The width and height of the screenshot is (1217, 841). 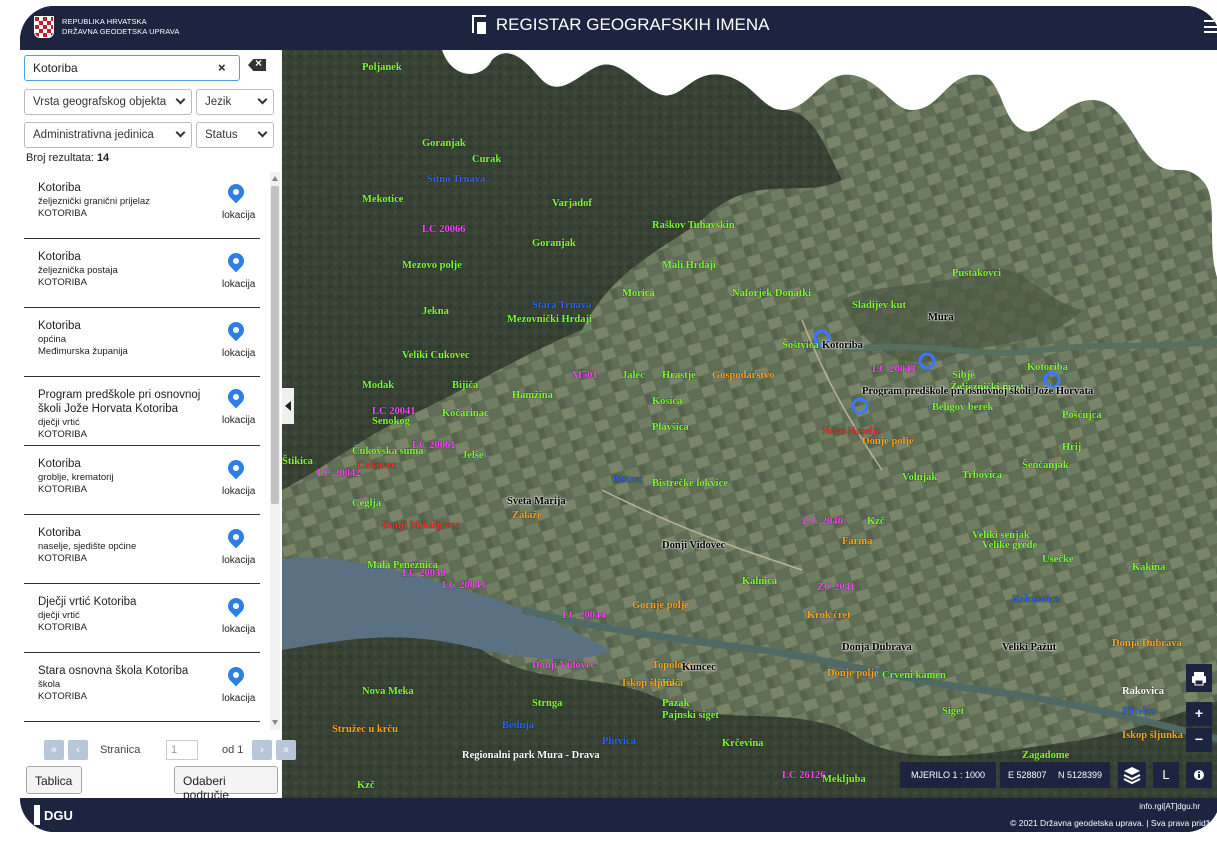 What do you see at coordinates (456, 179) in the screenshot?
I see `map-place-label: Sitno Trnava` at bounding box center [456, 179].